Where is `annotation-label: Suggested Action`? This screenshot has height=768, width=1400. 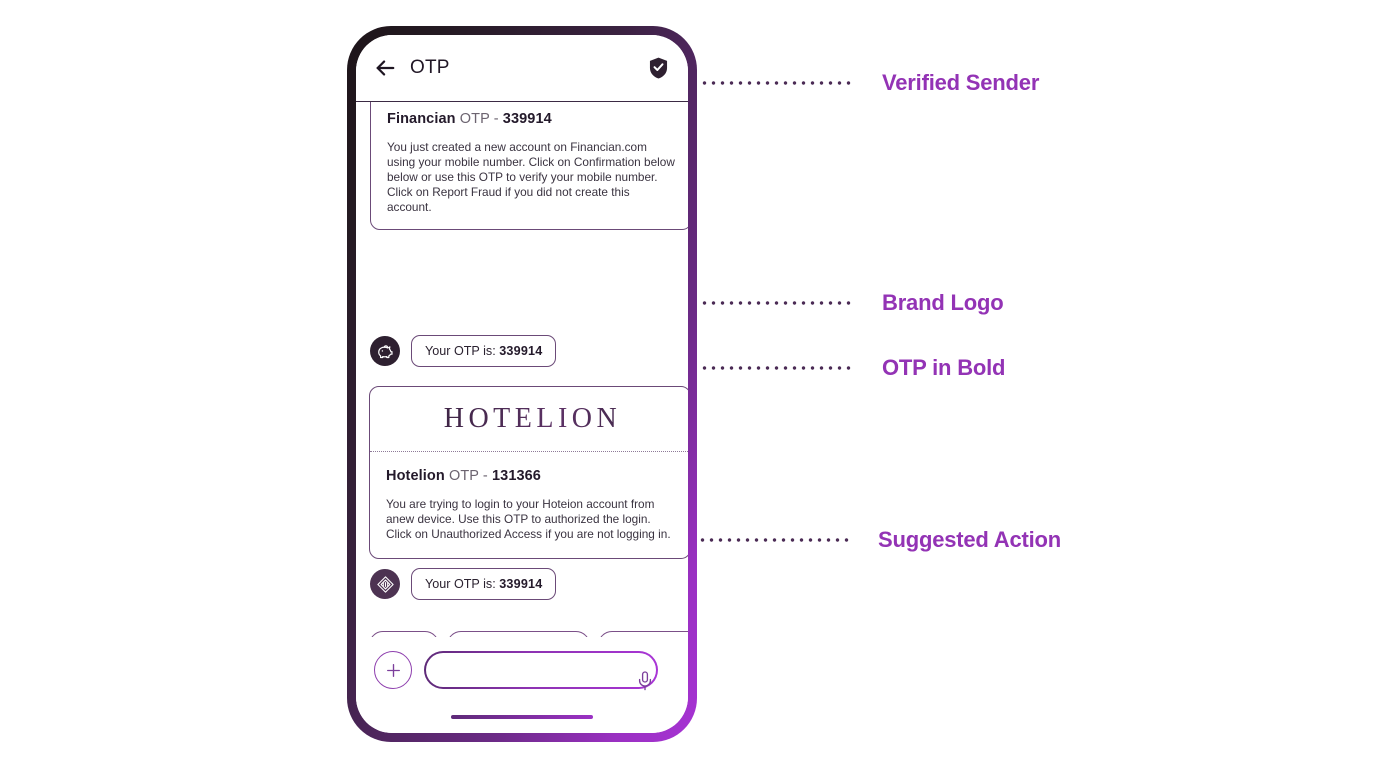
annotation-label: Suggested Action is located at coordinates (969, 539).